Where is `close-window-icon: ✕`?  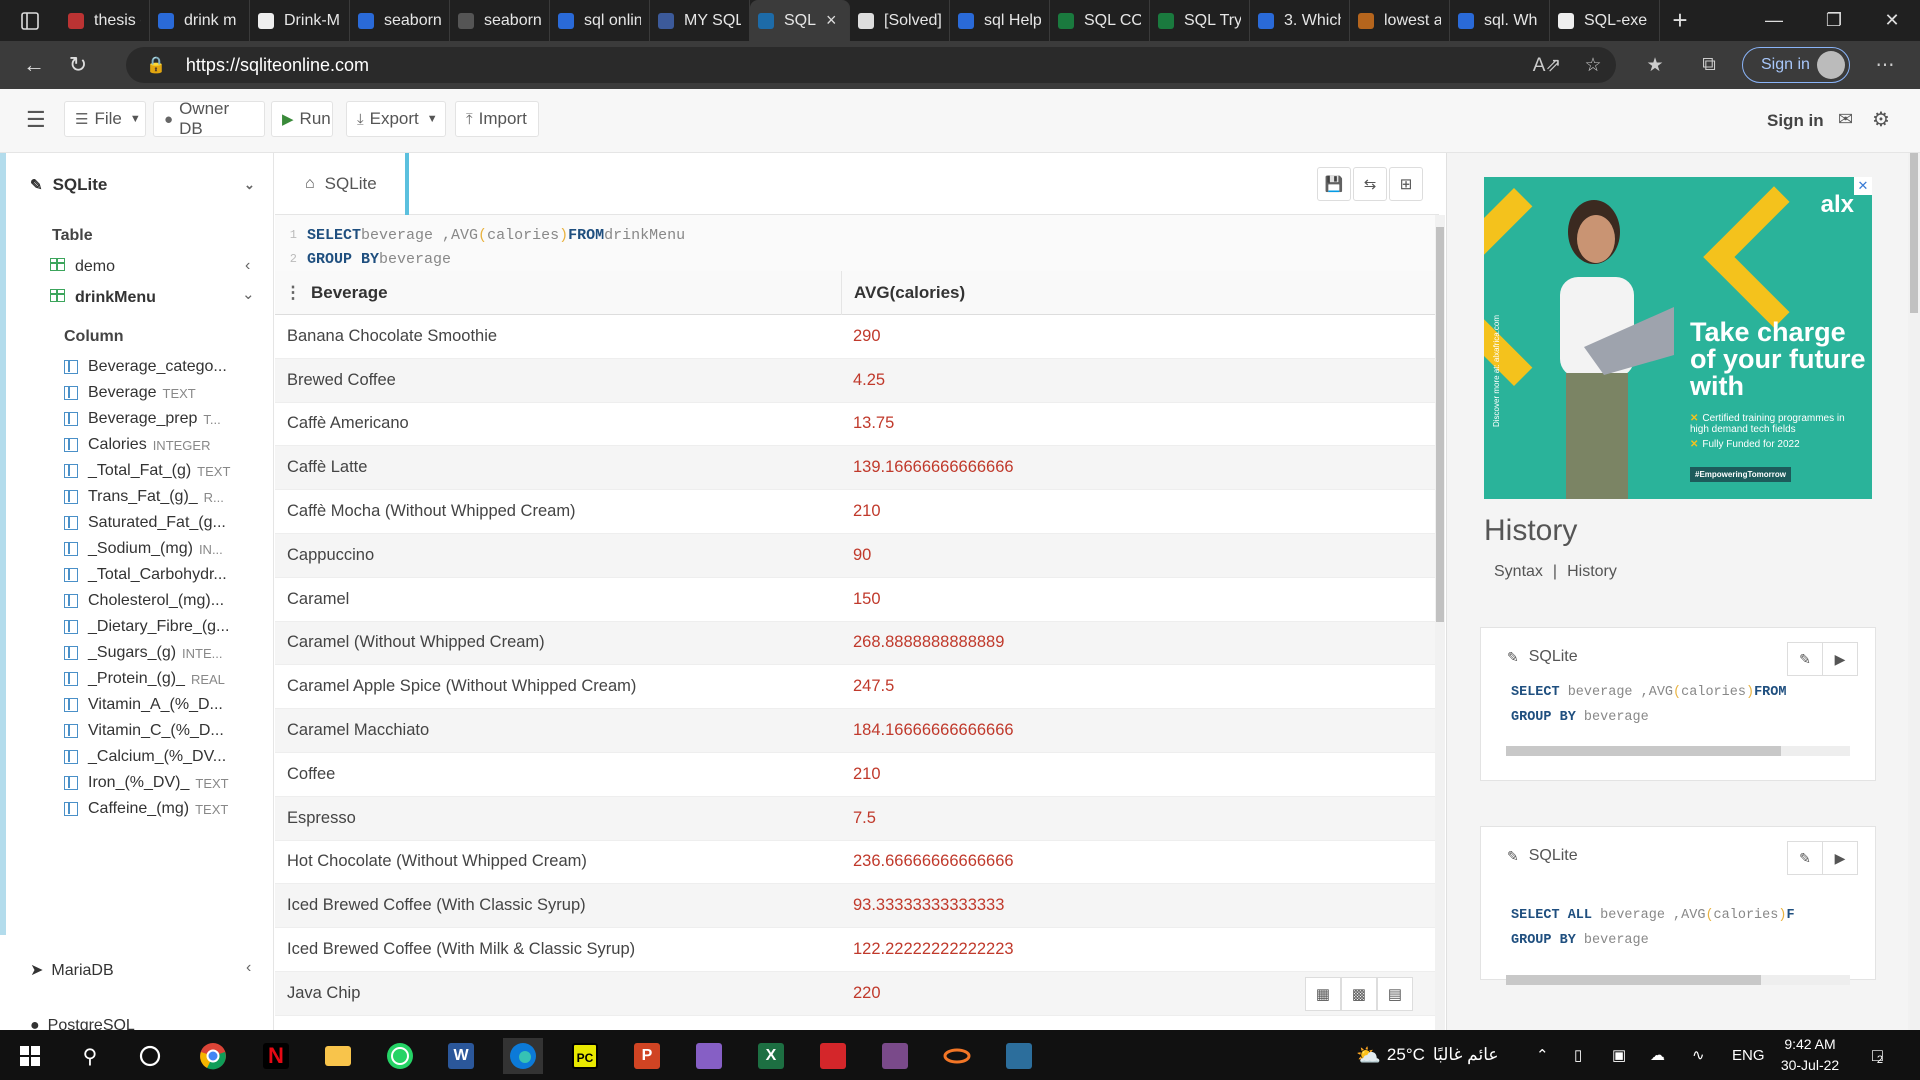
close-window-icon: ✕ is located at coordinates (1892, 20).